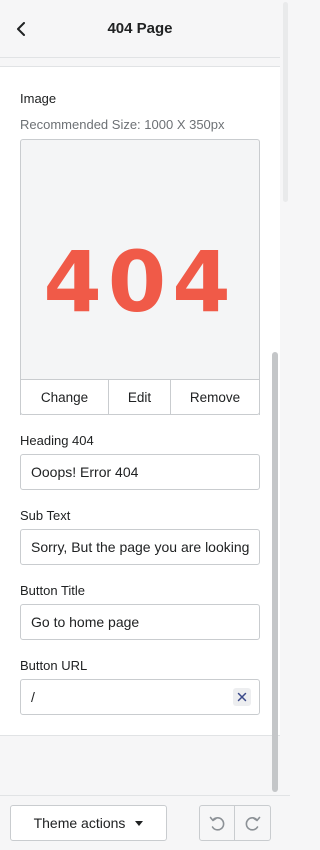  I want to click on undo-redo-group, so click(235, 823).